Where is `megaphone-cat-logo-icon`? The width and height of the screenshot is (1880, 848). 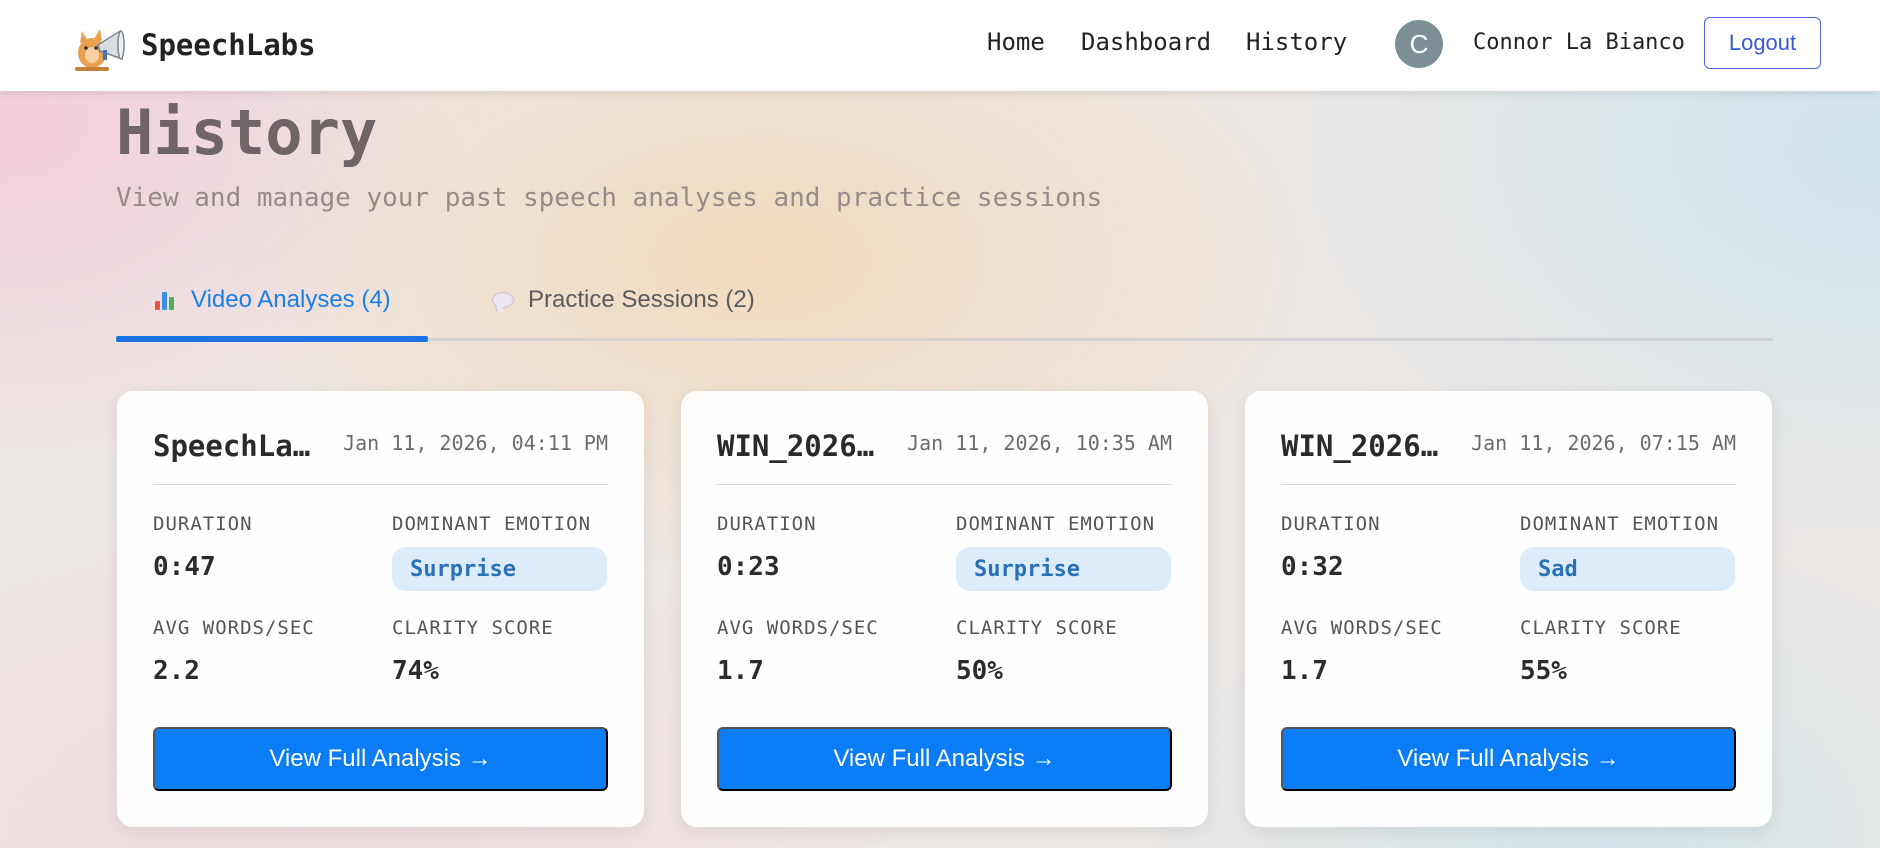 megaphone-cat-logo-icon is located at coordinates (100, 50).